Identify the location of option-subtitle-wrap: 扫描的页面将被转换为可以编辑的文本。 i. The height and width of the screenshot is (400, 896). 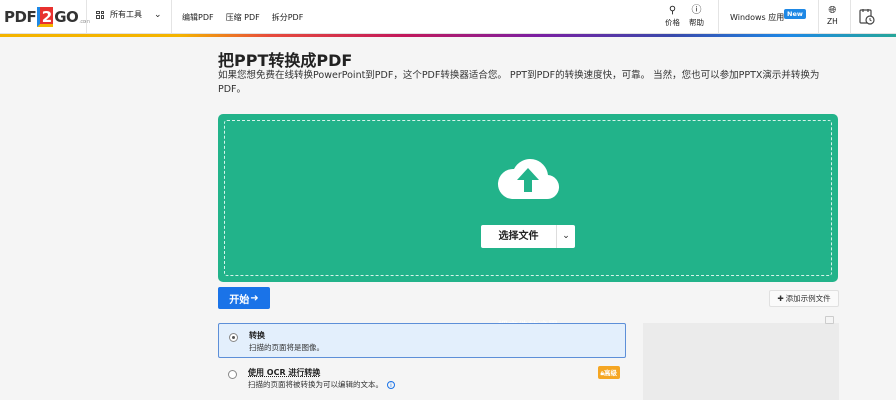
(321, 384).